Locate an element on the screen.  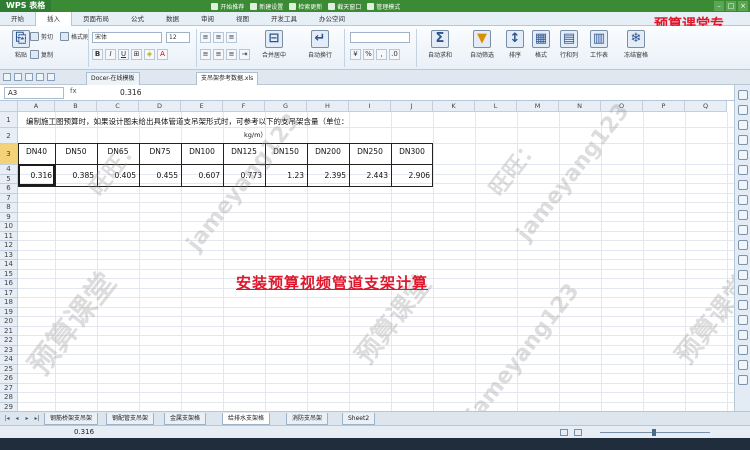
row-header-22: 22 is located at coordinates (9, 341).